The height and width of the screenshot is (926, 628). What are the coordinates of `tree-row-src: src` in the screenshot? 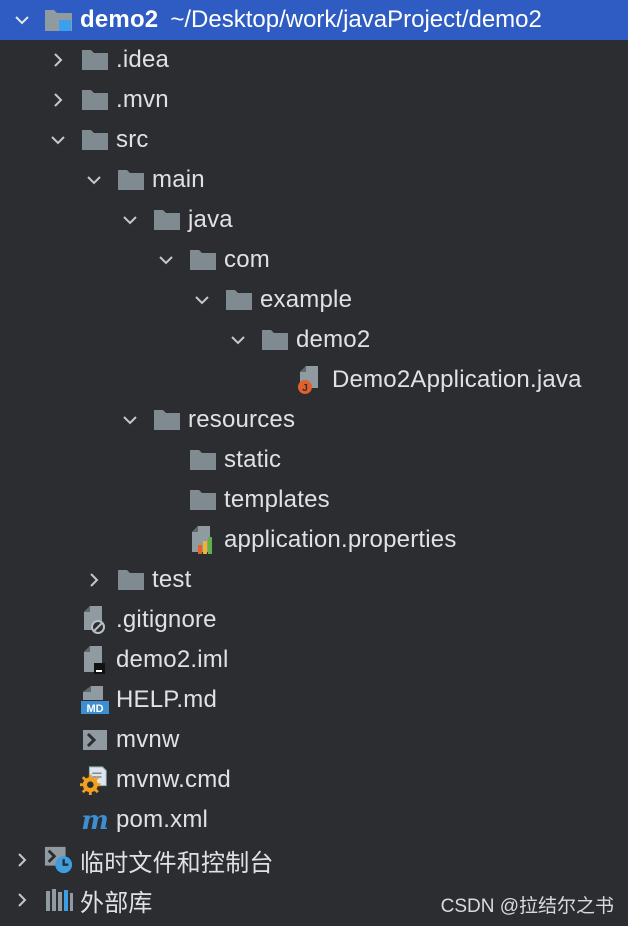 It's located at (314, 140).